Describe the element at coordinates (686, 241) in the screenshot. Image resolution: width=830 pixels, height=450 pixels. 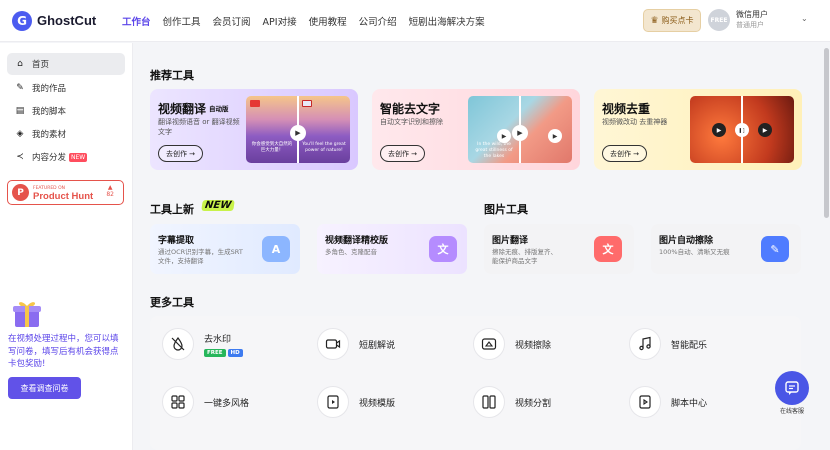
I see `card-title: 图片自动擦除` at that location.